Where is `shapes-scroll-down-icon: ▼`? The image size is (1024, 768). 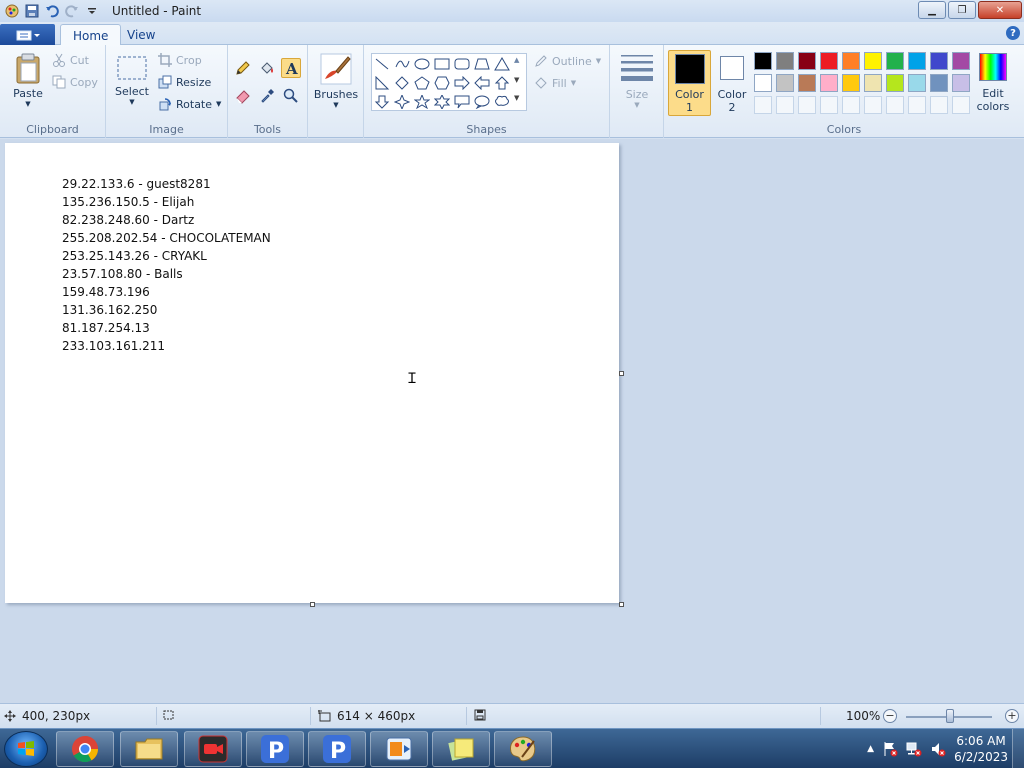 shapes-scroll-down-icon: ▼ is located at coordinates (516, 80).